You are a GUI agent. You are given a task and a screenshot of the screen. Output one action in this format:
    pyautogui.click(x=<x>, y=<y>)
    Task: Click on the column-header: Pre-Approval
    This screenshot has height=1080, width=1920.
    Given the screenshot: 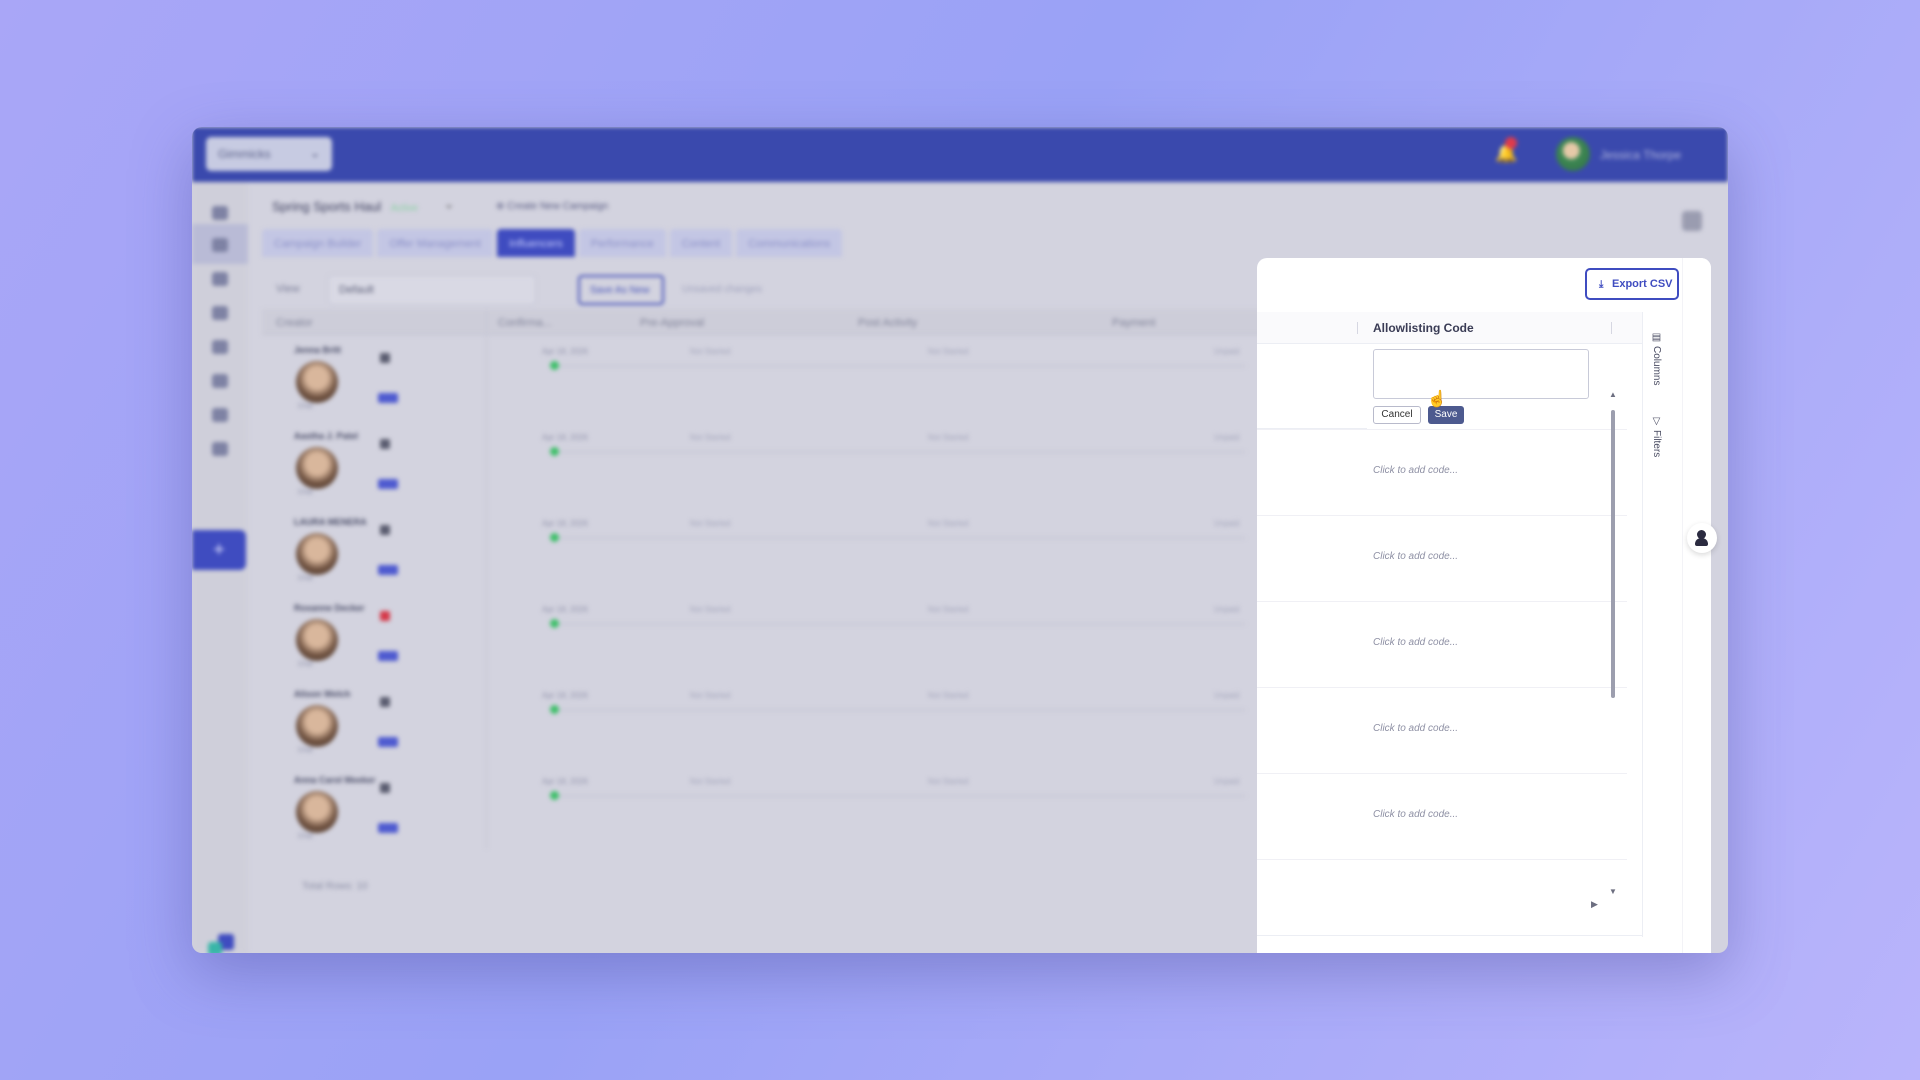 What is the action you would take?
    pyautogui.click(x=672, y=323)
    